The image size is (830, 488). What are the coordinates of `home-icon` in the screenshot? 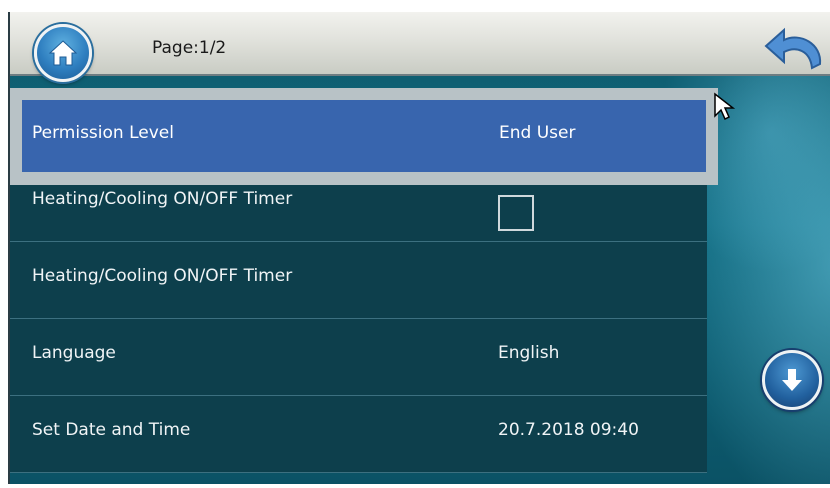 It's located at (63, 53).